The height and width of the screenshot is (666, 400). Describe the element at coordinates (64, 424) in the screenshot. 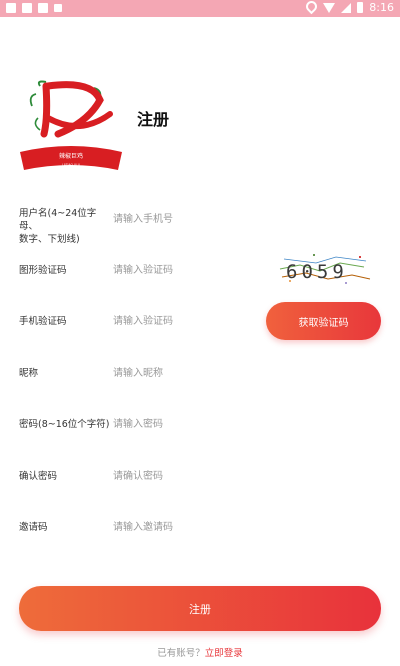

I see `password-label: 密码(8~16位个字符)` at that location.